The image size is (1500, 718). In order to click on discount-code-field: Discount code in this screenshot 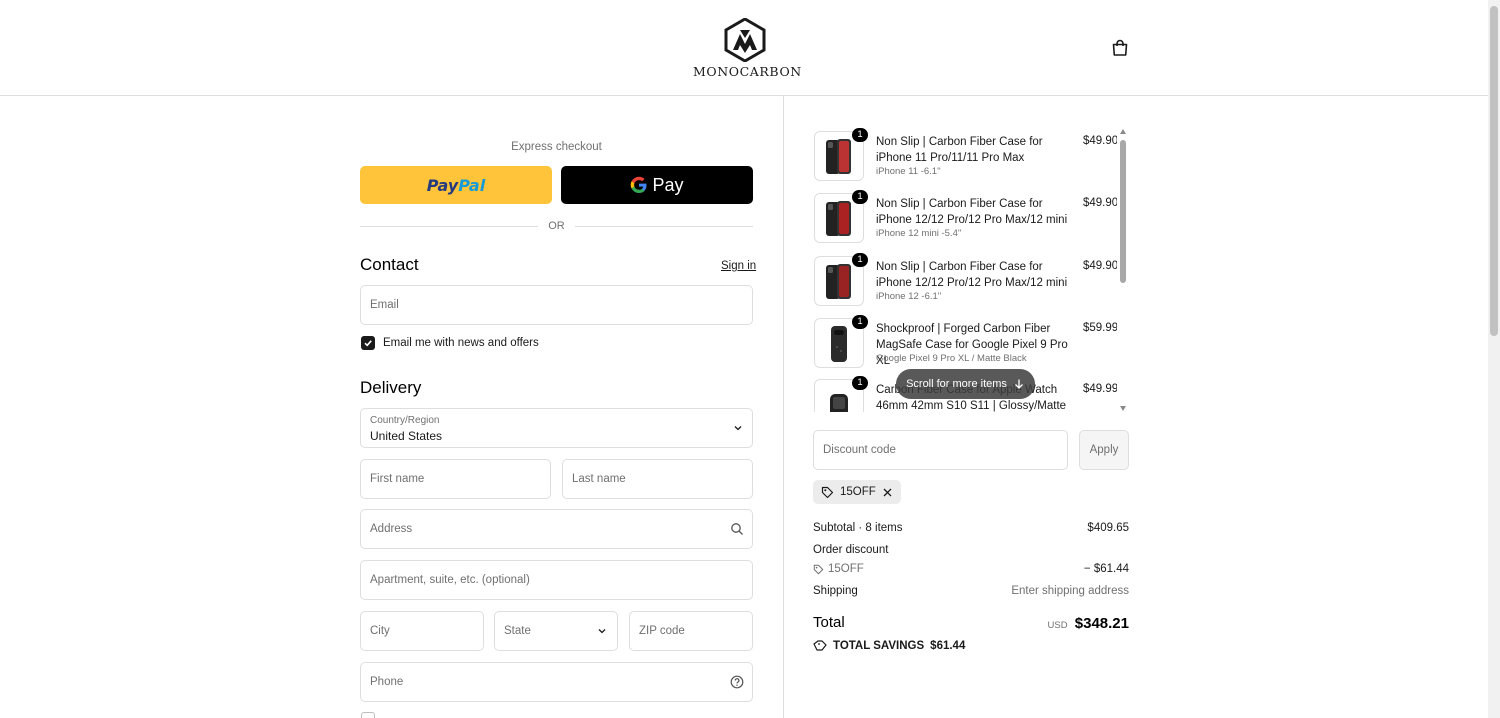, I will do `click(940, 450)`.